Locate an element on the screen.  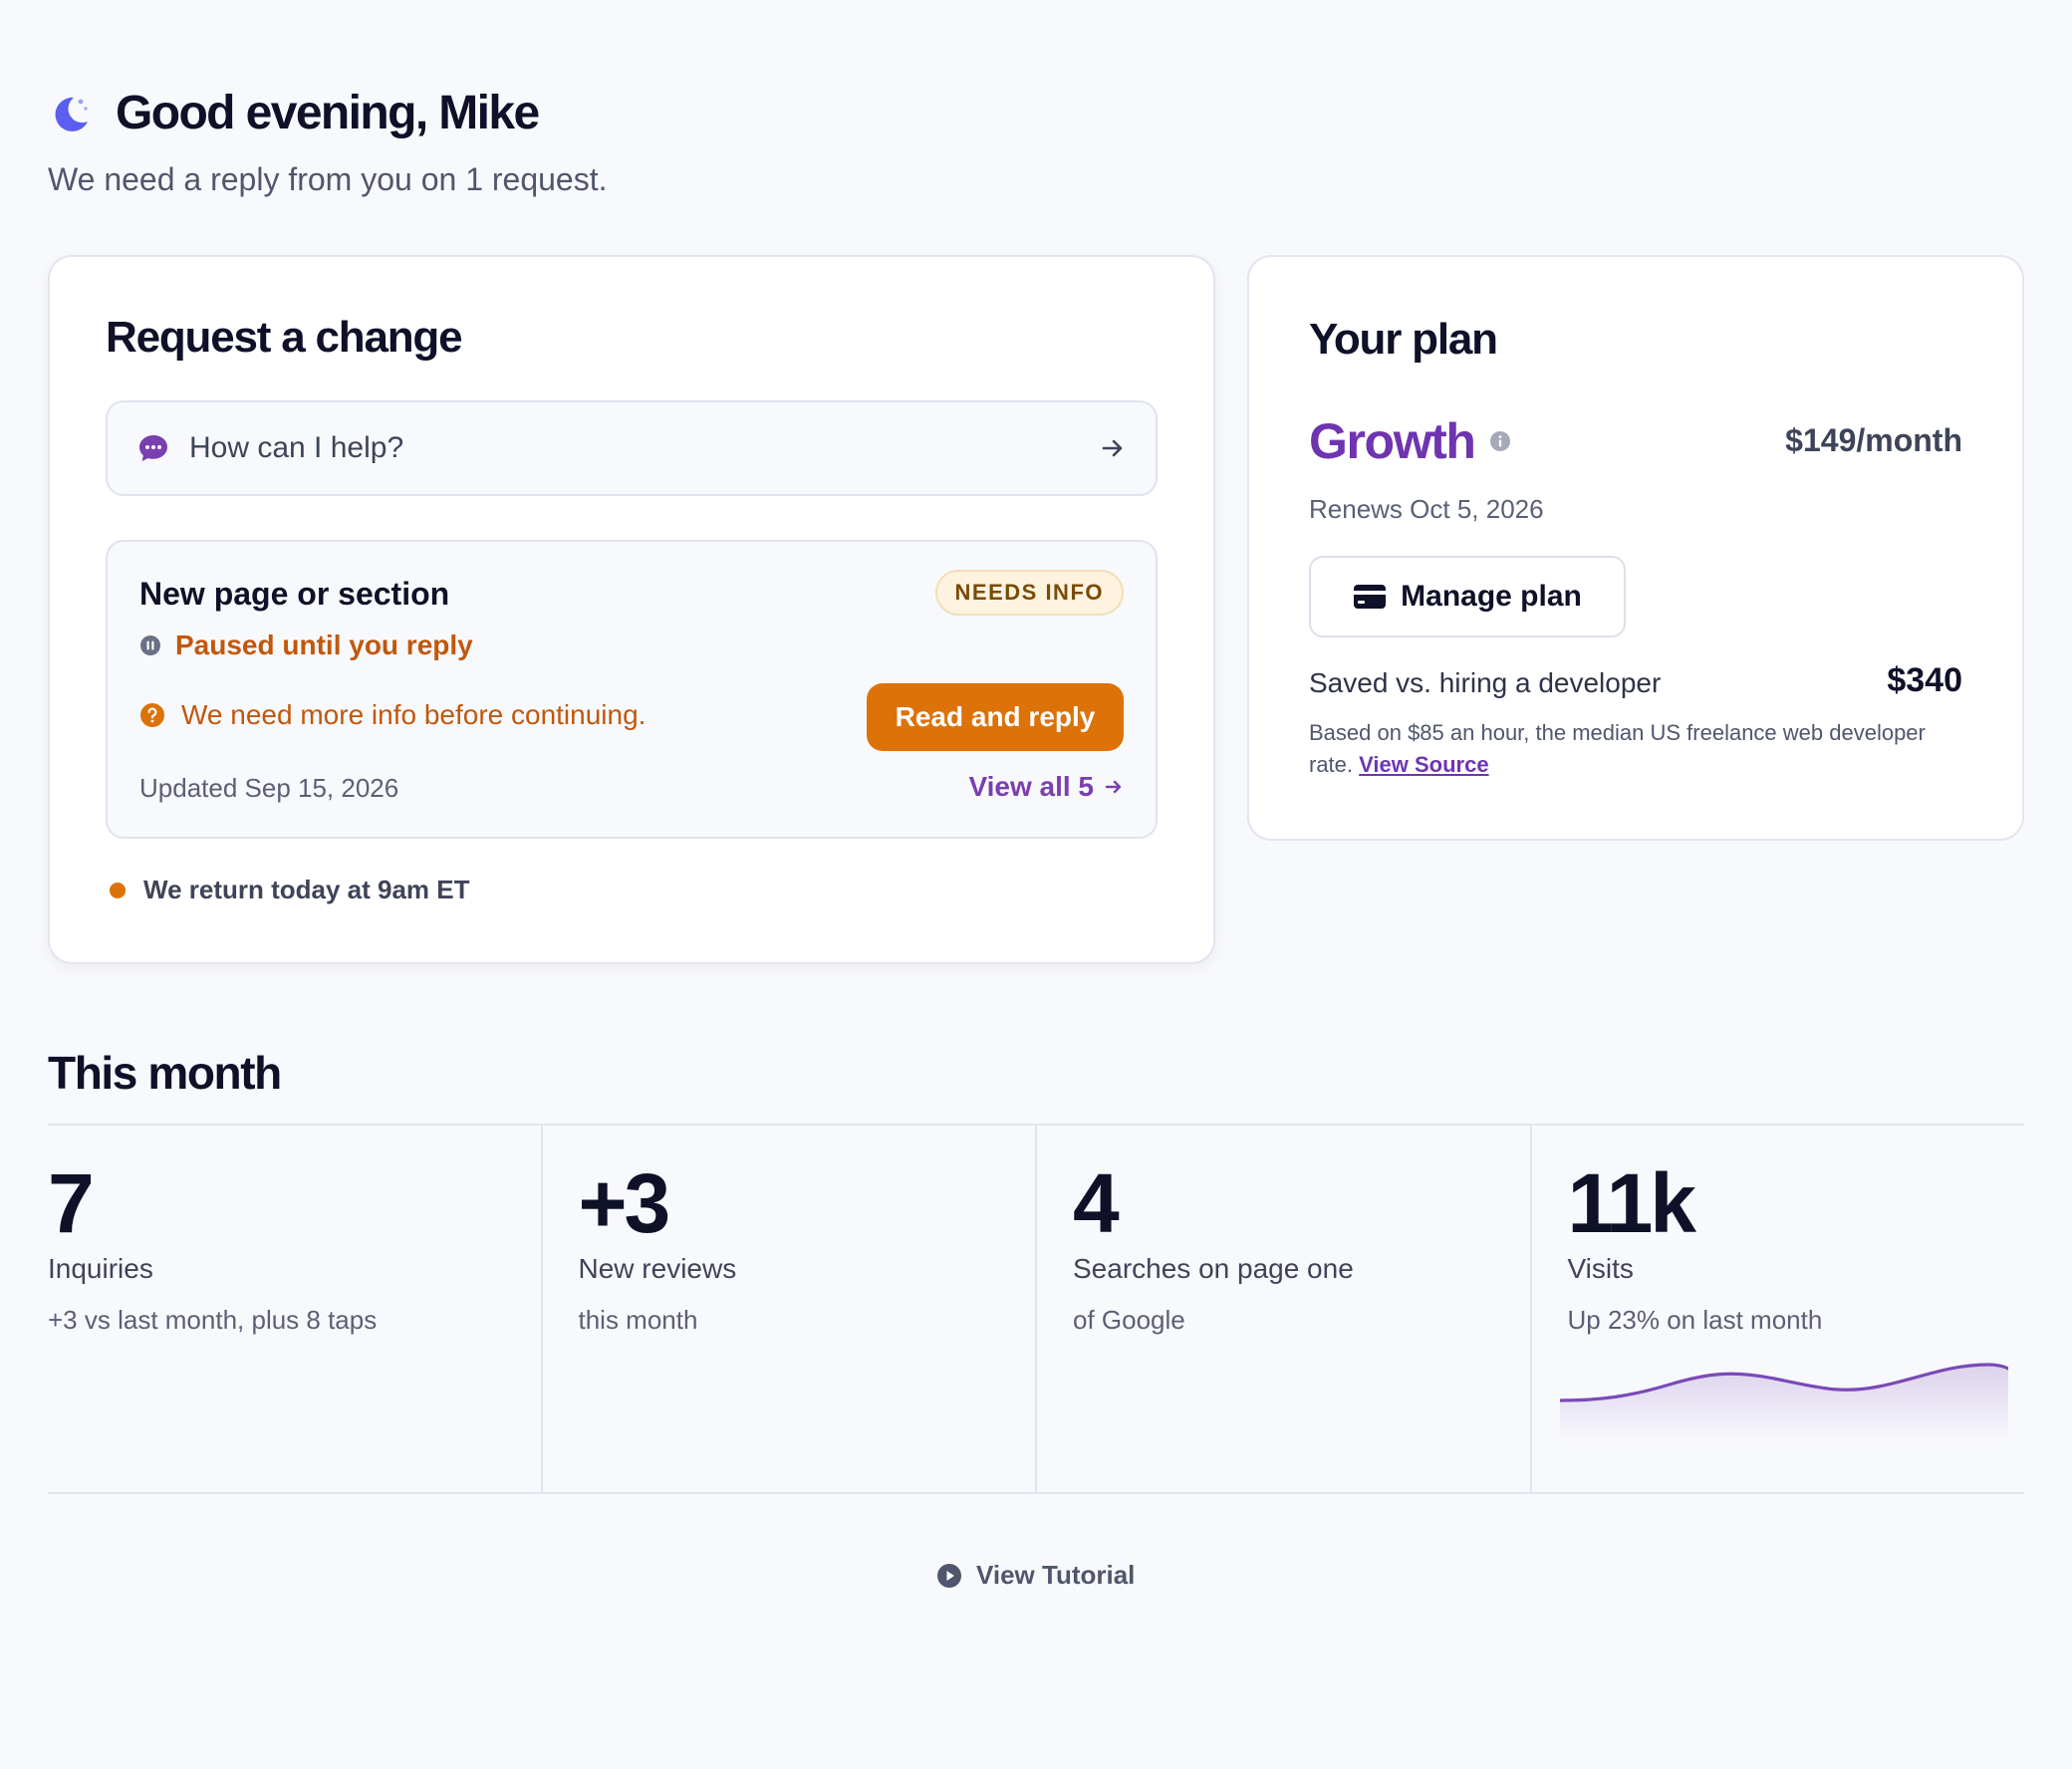
visits-sparkline is located at coordinates (1783, 1403).